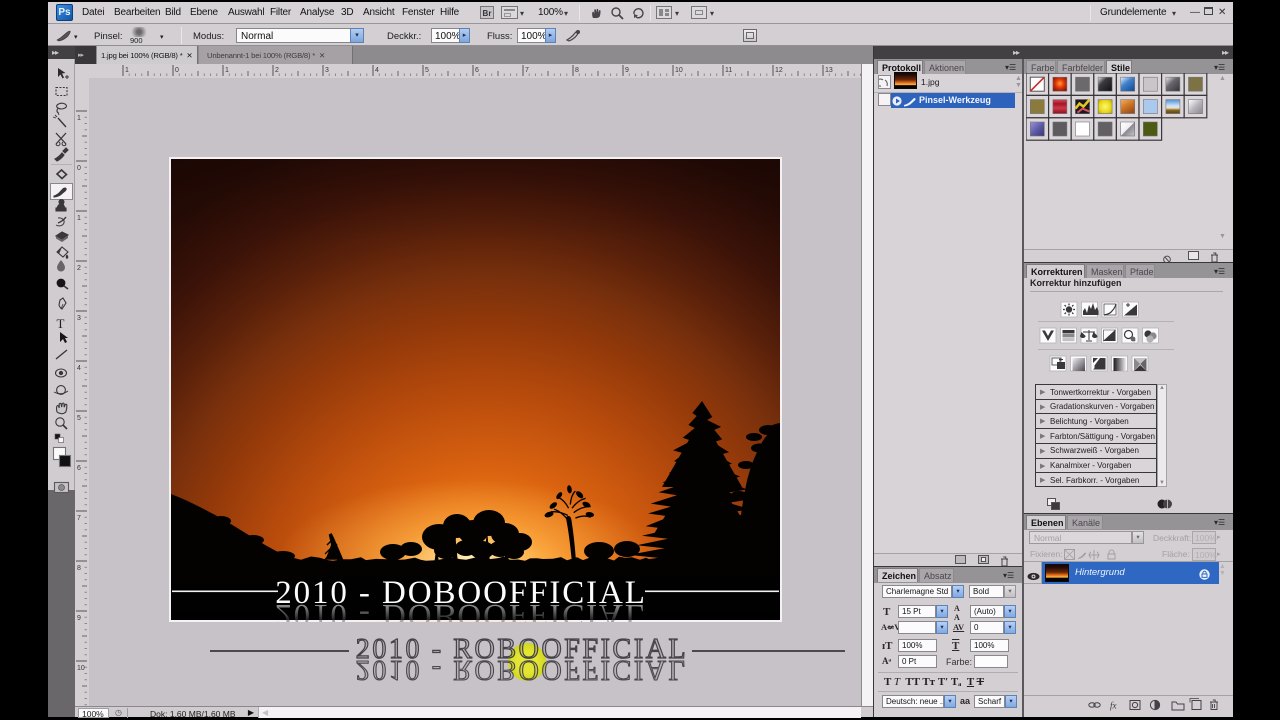  Describe the element at coordinates (61, 323) in the screenshot. I see `svg-text: T` at that location.